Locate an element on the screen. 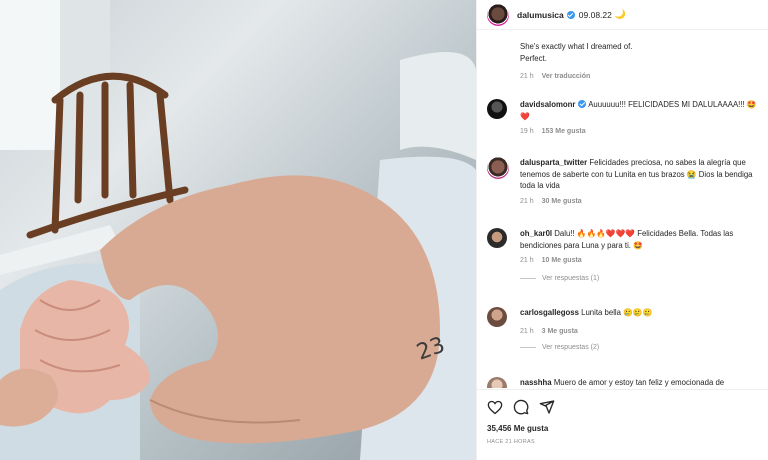  moon-emoji: 🌙 is located at coordinates (620, 14).